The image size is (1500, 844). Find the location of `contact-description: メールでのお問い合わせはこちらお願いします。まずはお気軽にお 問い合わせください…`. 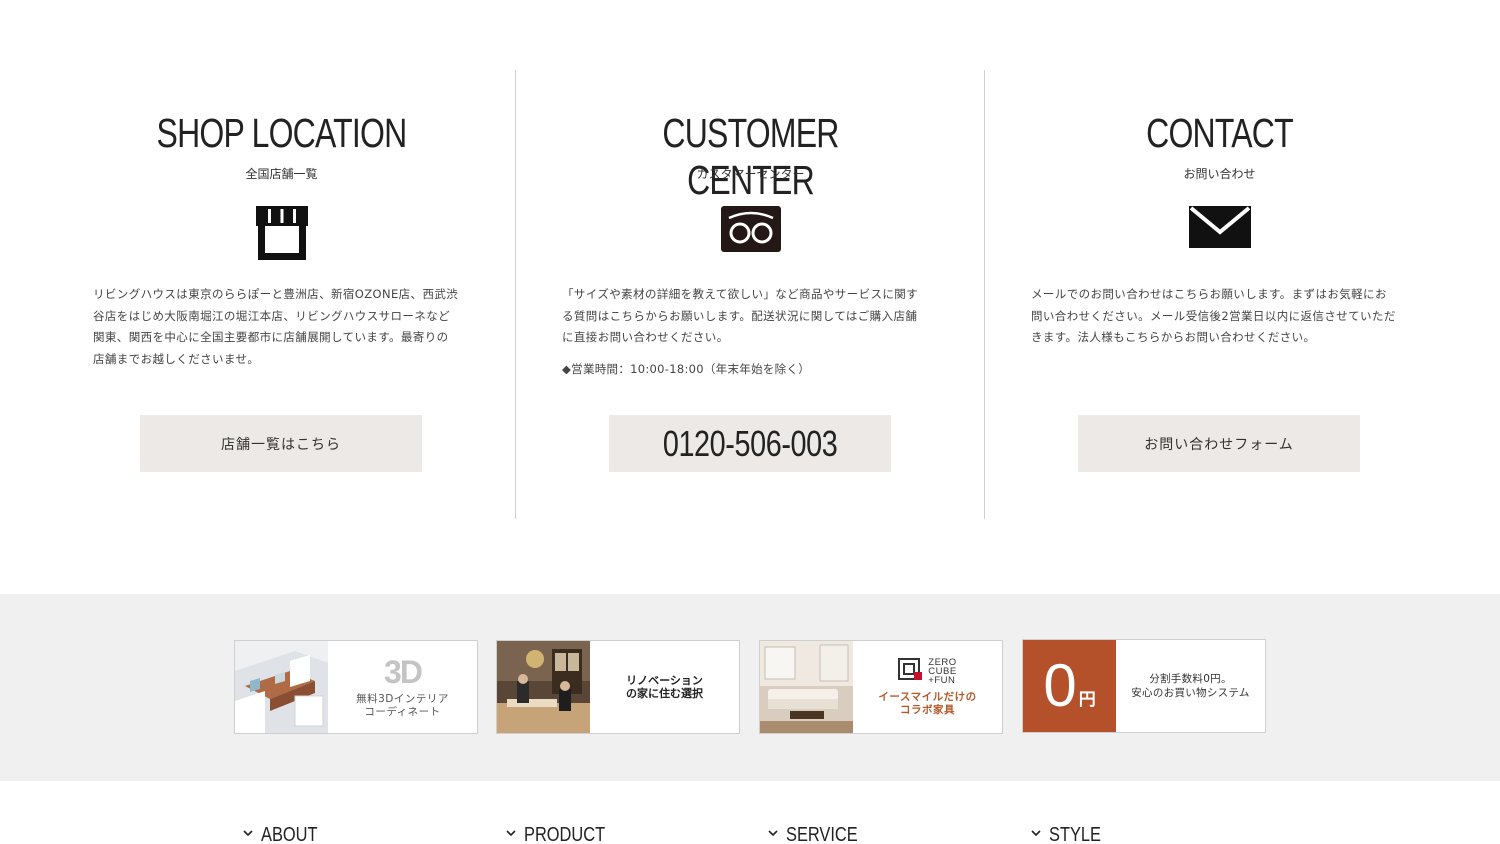

contact-description: メールでのお問い合わせはこちらお願いします。まずはお気軽にお 問い合わせください… is located at coordinates (1219, 316).